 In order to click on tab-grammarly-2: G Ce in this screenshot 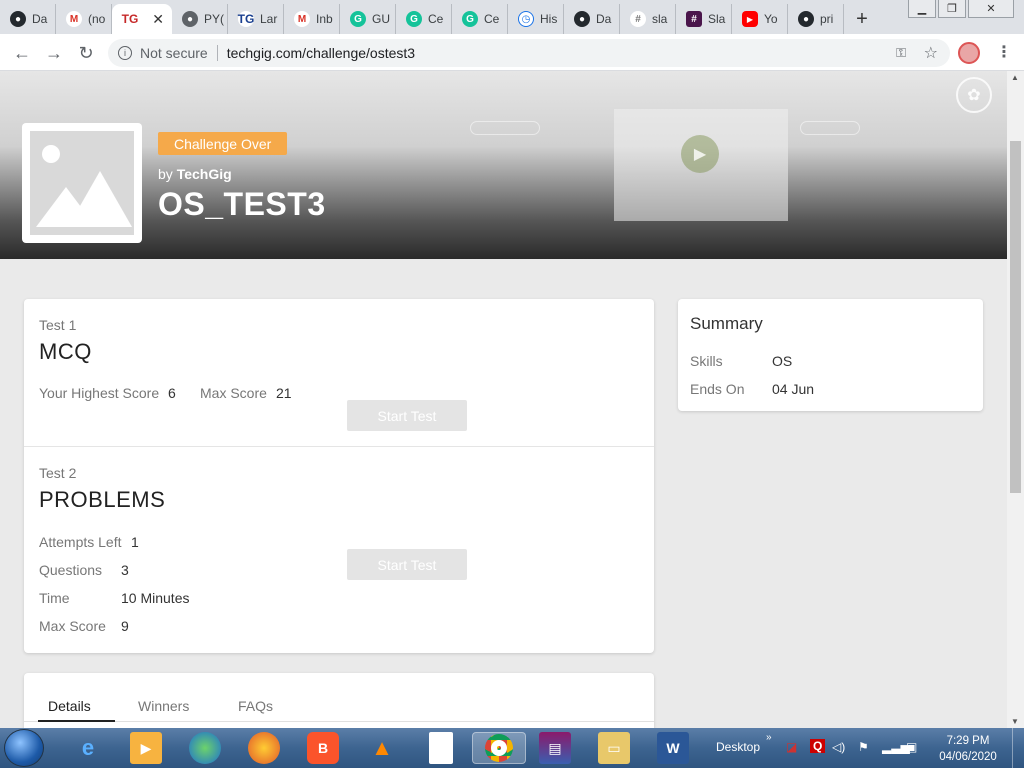, I will do `click(424, 19)`.